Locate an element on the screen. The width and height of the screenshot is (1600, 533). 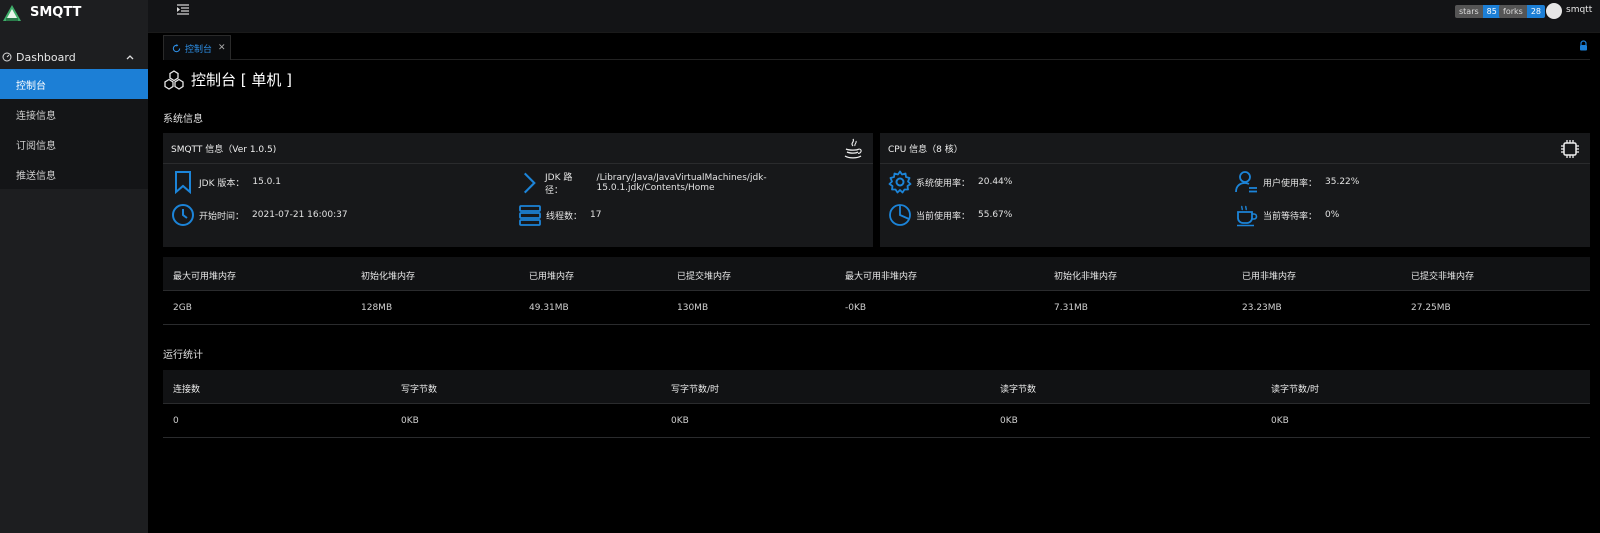
current-usage-row: 当前使用率： 55.67% is located at coordinates (950, 215).